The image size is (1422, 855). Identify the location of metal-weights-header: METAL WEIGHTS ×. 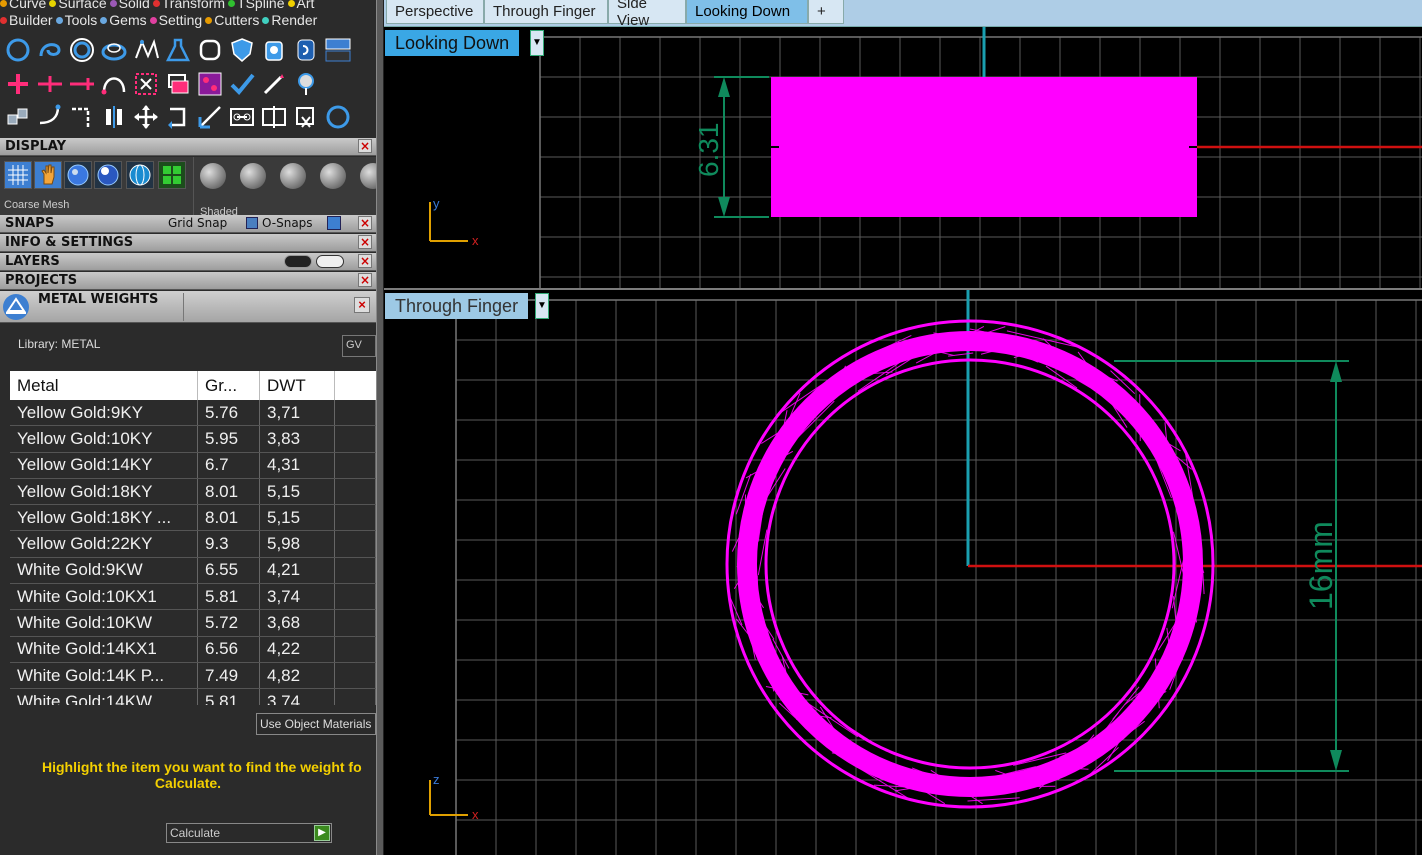
(188, 307).